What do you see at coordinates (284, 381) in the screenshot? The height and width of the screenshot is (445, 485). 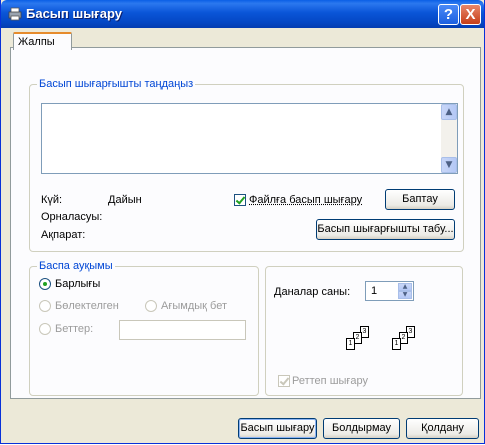 I see `collate-checkbox` at bounding box center [284, 381].